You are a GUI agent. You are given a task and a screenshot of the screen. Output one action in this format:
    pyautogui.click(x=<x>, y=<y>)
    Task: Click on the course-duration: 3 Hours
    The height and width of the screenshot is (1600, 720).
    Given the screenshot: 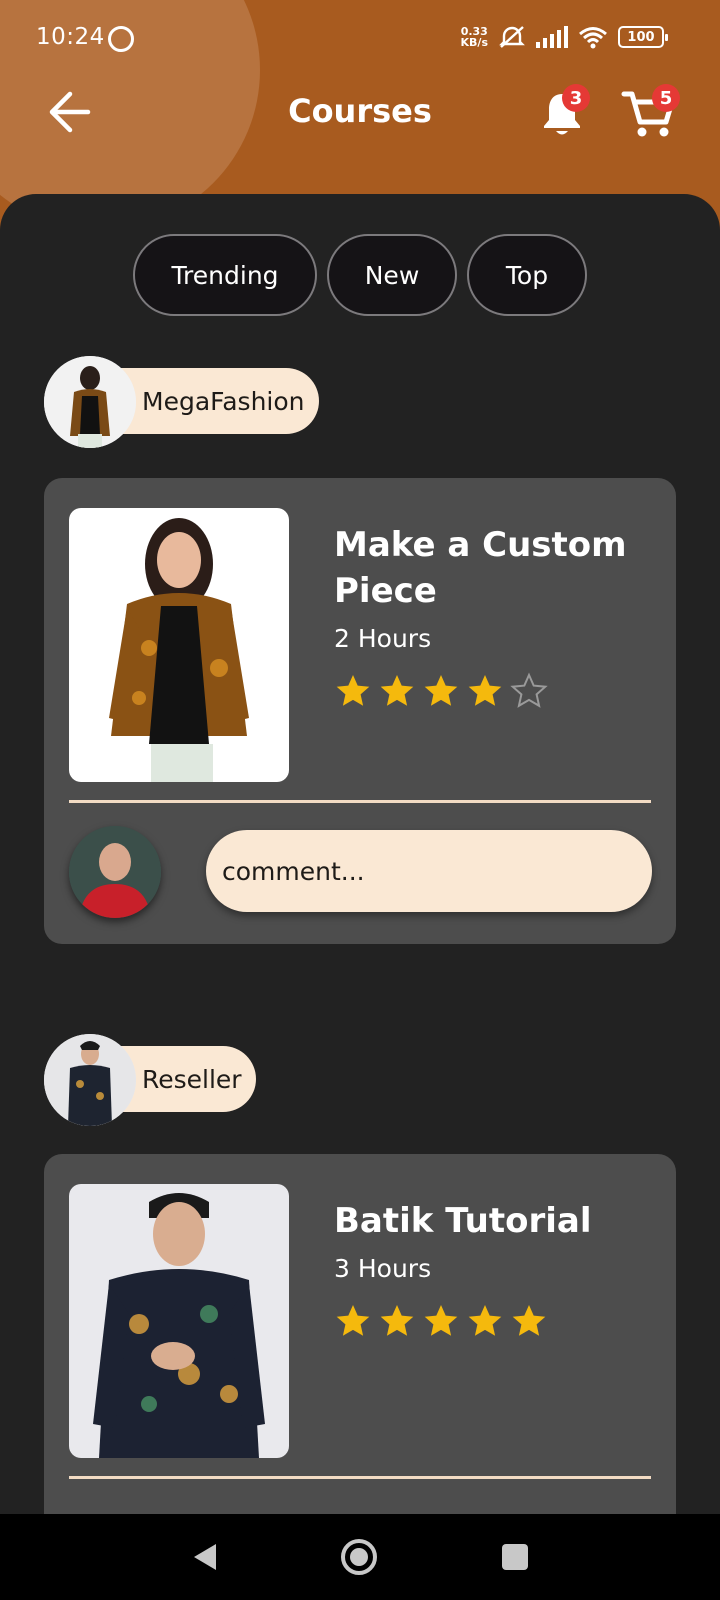 What is the action you would take?
    pyautogui.click(x=383, y=1268)
    